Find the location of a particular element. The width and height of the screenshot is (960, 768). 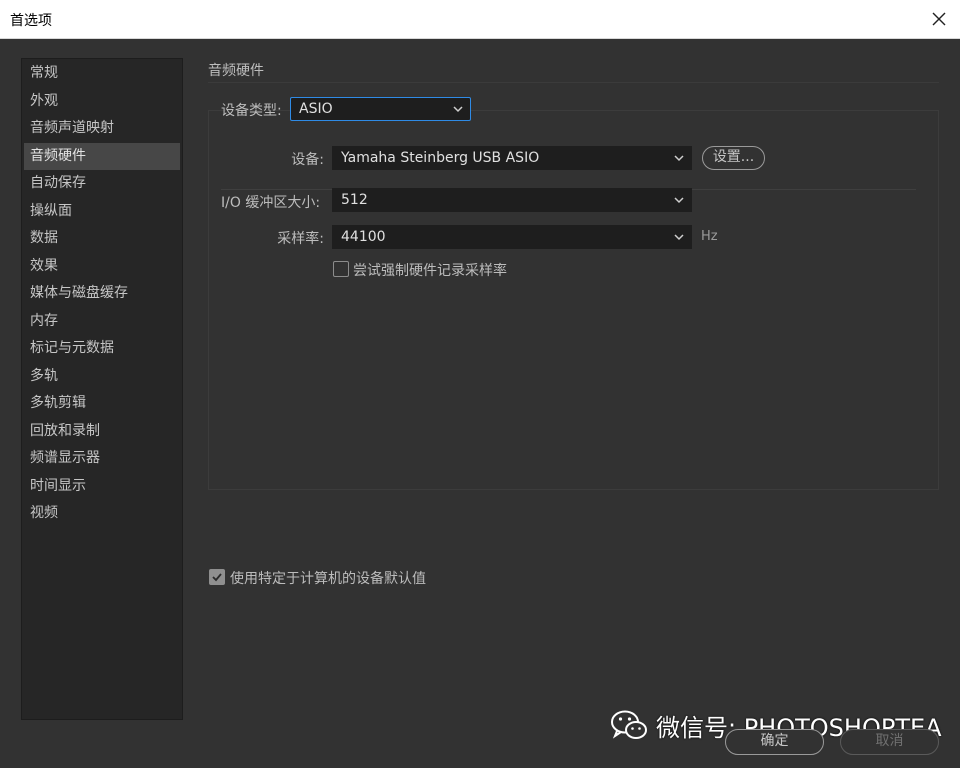

sidebar-item-multitrack-clips: 多轨剪辑 is located at coordinates (102, 404).